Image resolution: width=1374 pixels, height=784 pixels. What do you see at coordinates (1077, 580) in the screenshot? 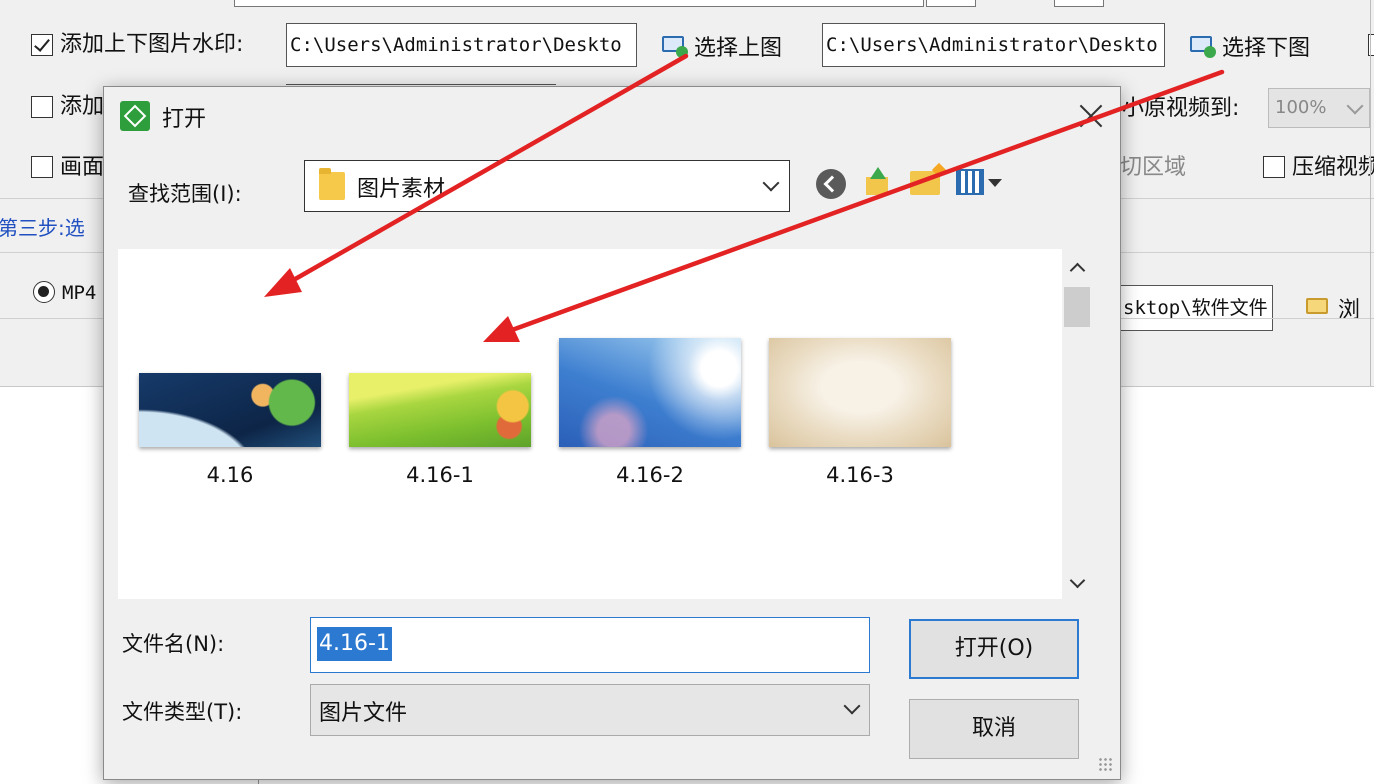
I see `scroll-down-icon` at bounding box center [1077, 580].